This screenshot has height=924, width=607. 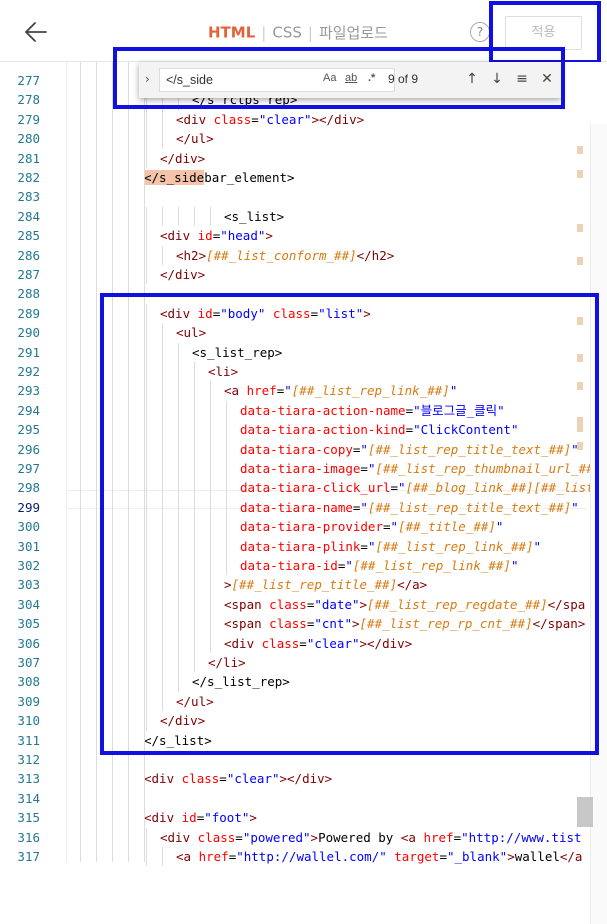 What do you see at coordinates (28, 391) in the screenshot?
I see `line-number: 293` at bounding box center [28, 391].